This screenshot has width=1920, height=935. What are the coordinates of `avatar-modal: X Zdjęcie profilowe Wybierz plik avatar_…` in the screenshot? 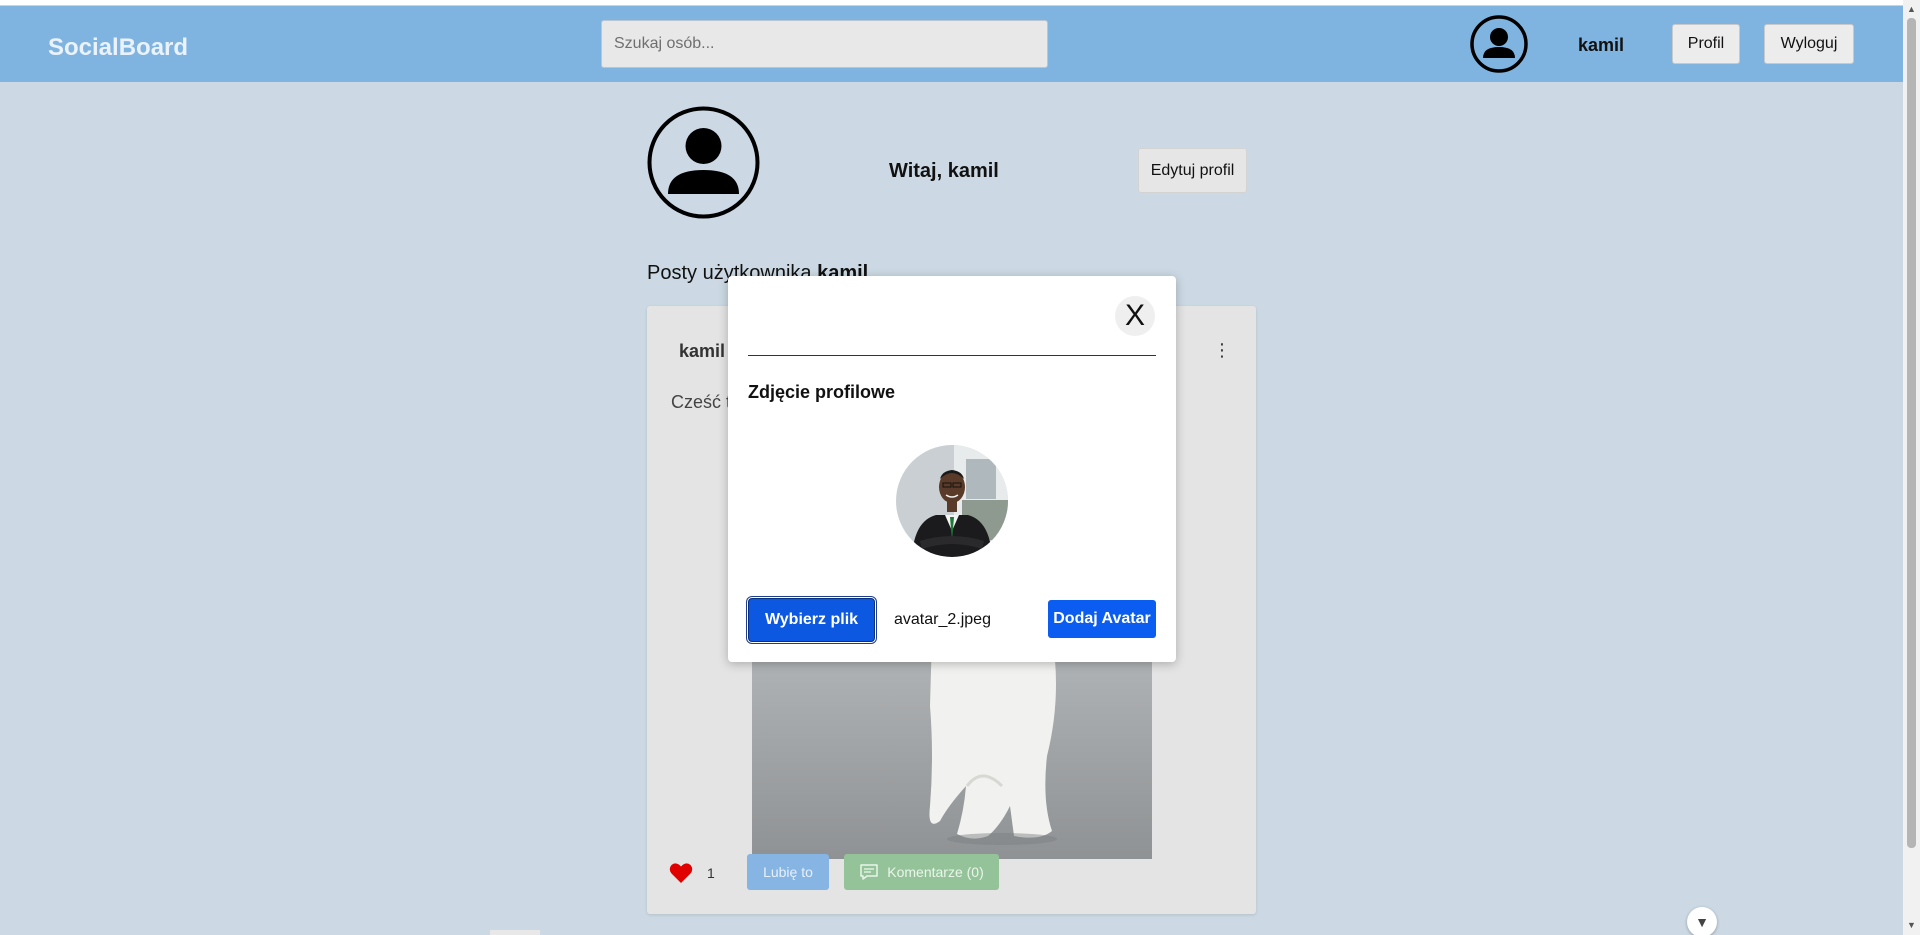 It's located at (952, 469).